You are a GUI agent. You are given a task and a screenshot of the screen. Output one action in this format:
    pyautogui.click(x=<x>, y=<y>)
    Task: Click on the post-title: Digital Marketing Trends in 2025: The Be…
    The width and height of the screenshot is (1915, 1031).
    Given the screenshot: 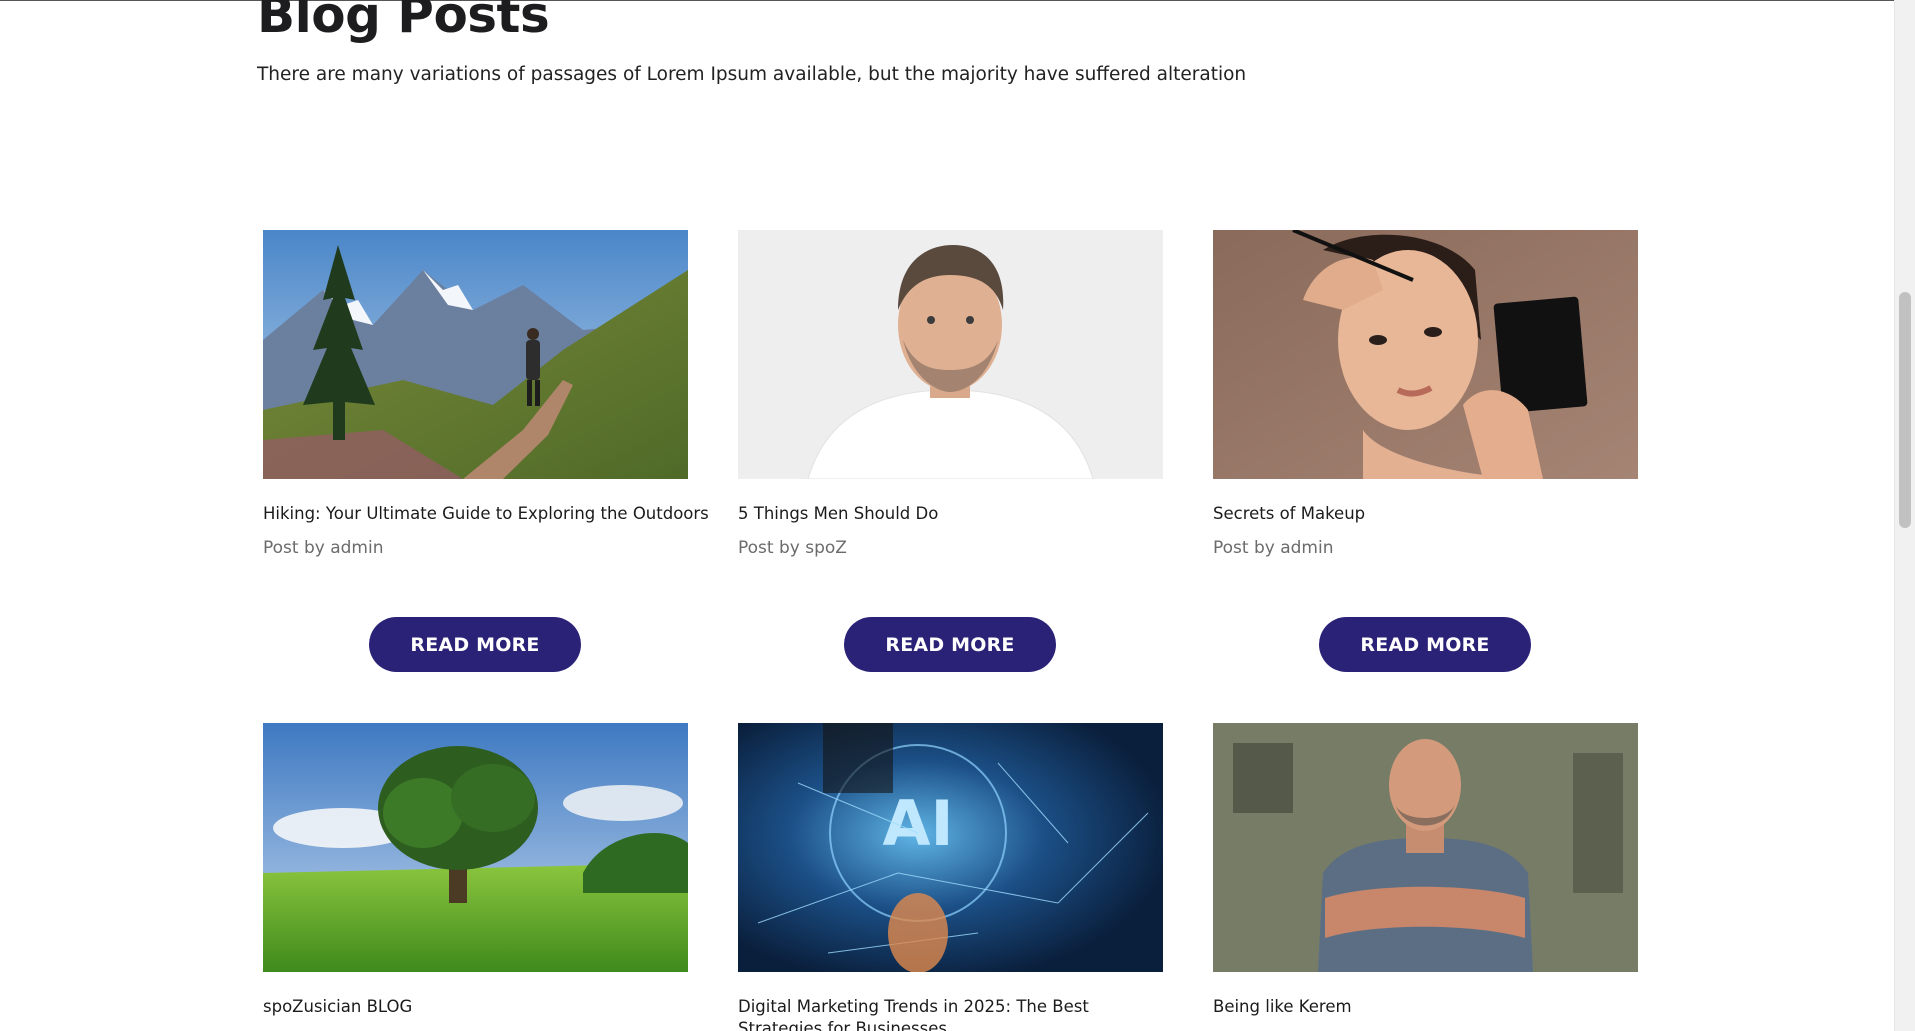 What is the action you would take?
    pyautogui.click(x=950, y=1013)
    